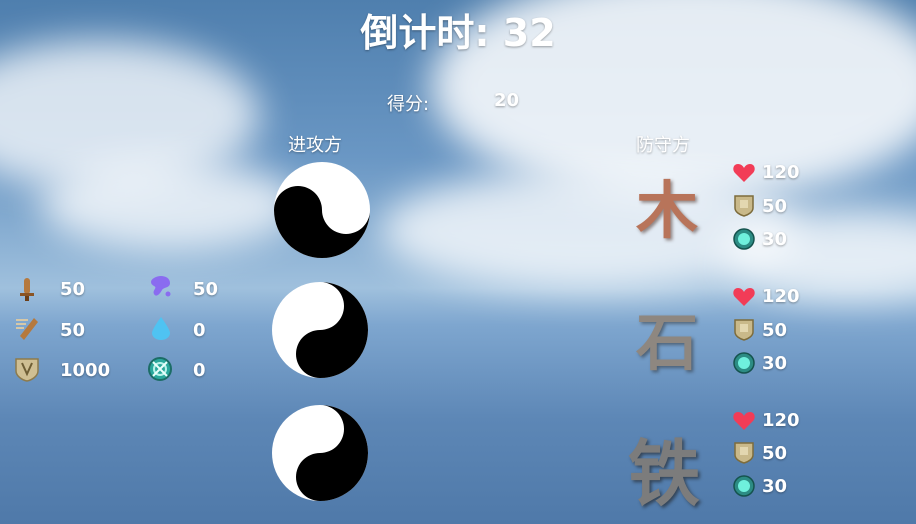  What do you see at coordinates (507, 100) in the screenshot?
I see `score-value: 20` at bounding box center [507, 100].